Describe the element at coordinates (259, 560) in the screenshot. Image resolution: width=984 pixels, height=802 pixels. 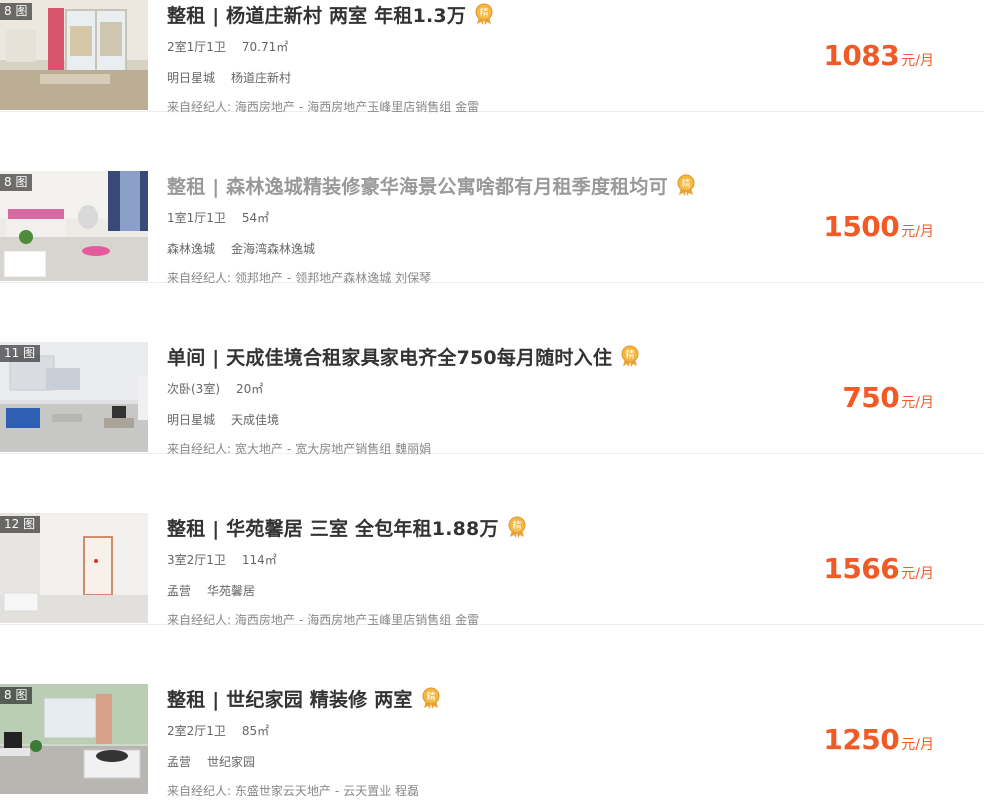
I see `floor-area: 114㎡` at that location.